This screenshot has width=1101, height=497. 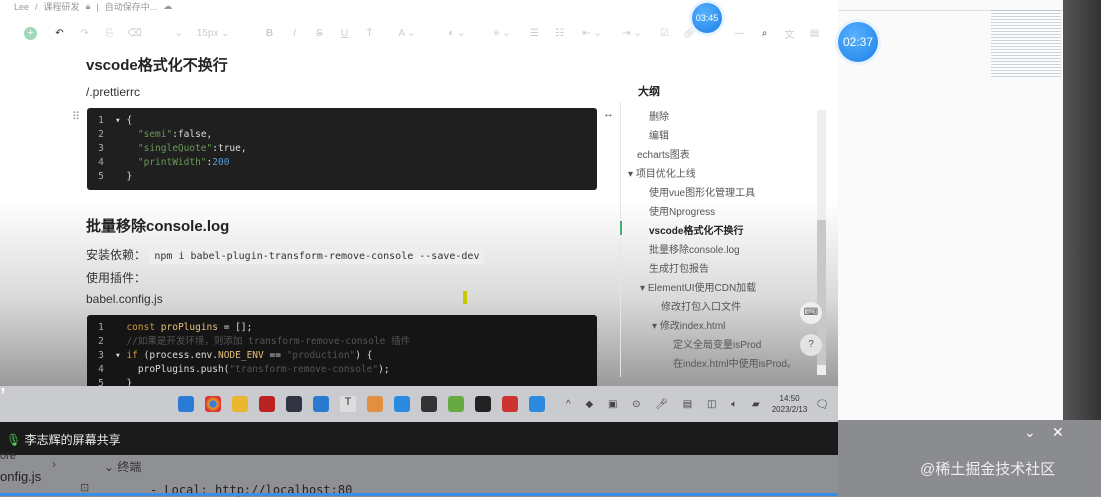 What do you see at coordinates (1030, 432) in the screenshot?
I see `chevron-down-icon: ⌄` at bounding box center [1030, 432].